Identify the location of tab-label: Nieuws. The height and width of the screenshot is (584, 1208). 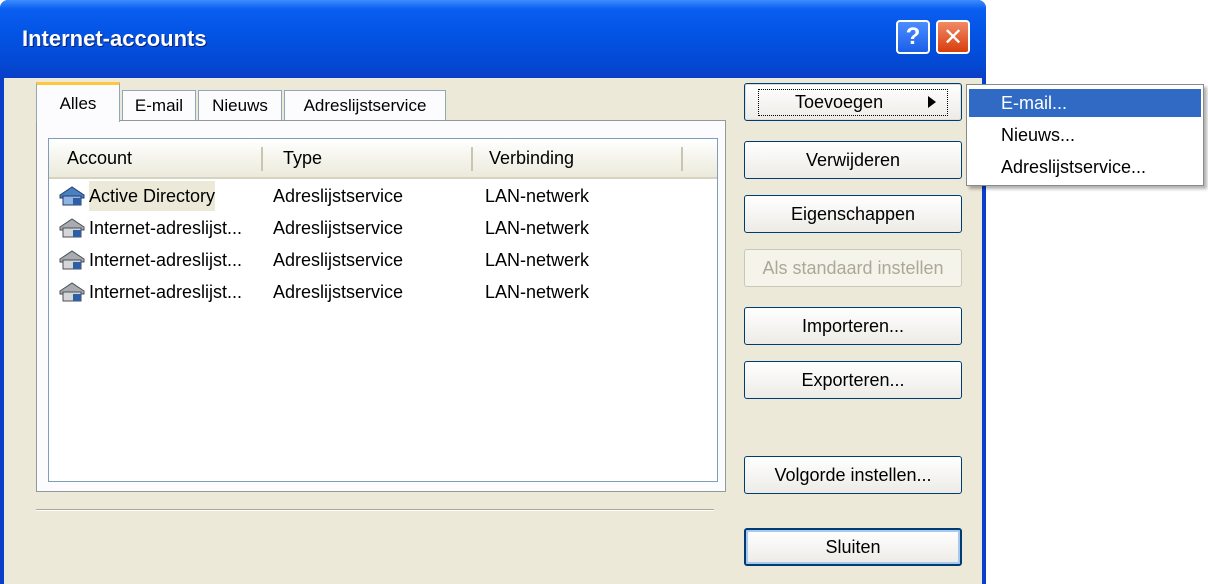
(240, 105).